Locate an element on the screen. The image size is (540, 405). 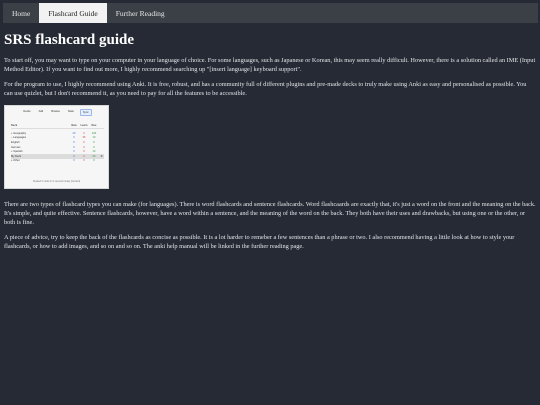
gear-icon: ⚙ is located at coordinates (101, 156).